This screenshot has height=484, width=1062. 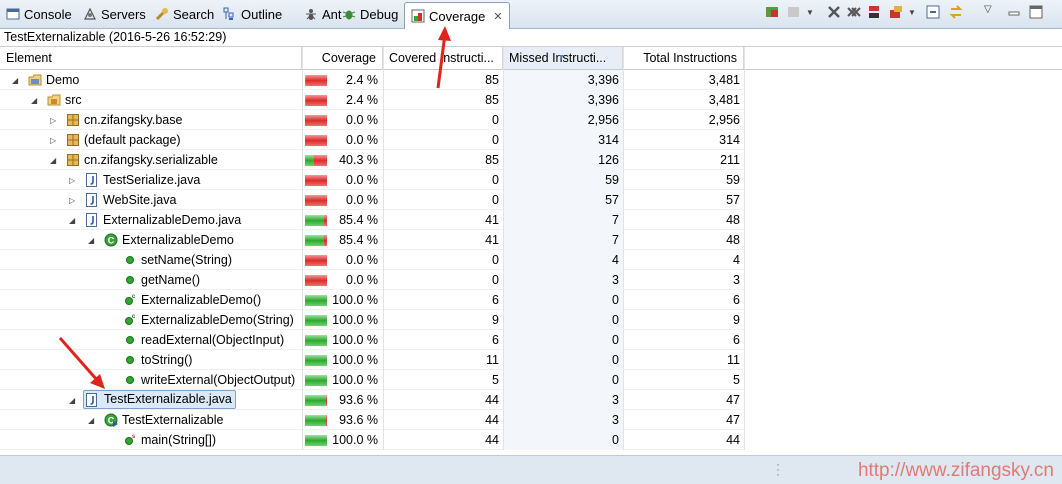 What do you see at coordinates (874, 12) in the screenshot?
I see `merge-sessions-icon` at bounding box center [874, 12].